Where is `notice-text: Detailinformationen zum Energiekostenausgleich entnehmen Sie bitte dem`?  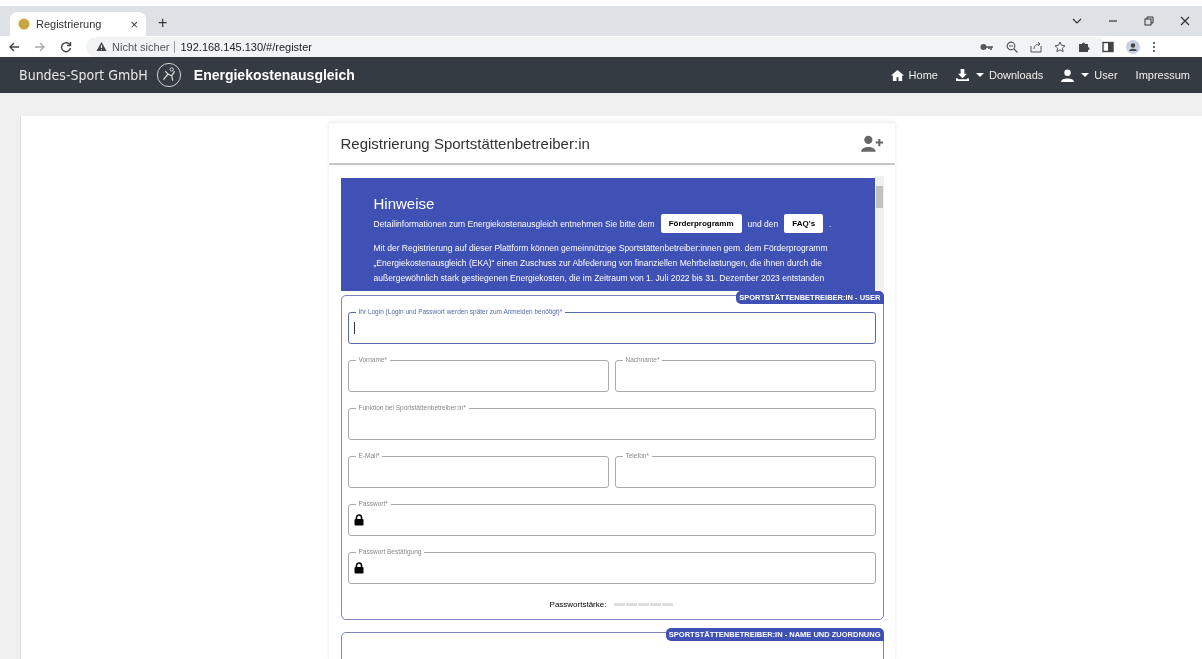
notice-text: Detailinformationen zum Energiekostenausgleich entnehmen Sie bitte dem is located at coordinates (514, 223).